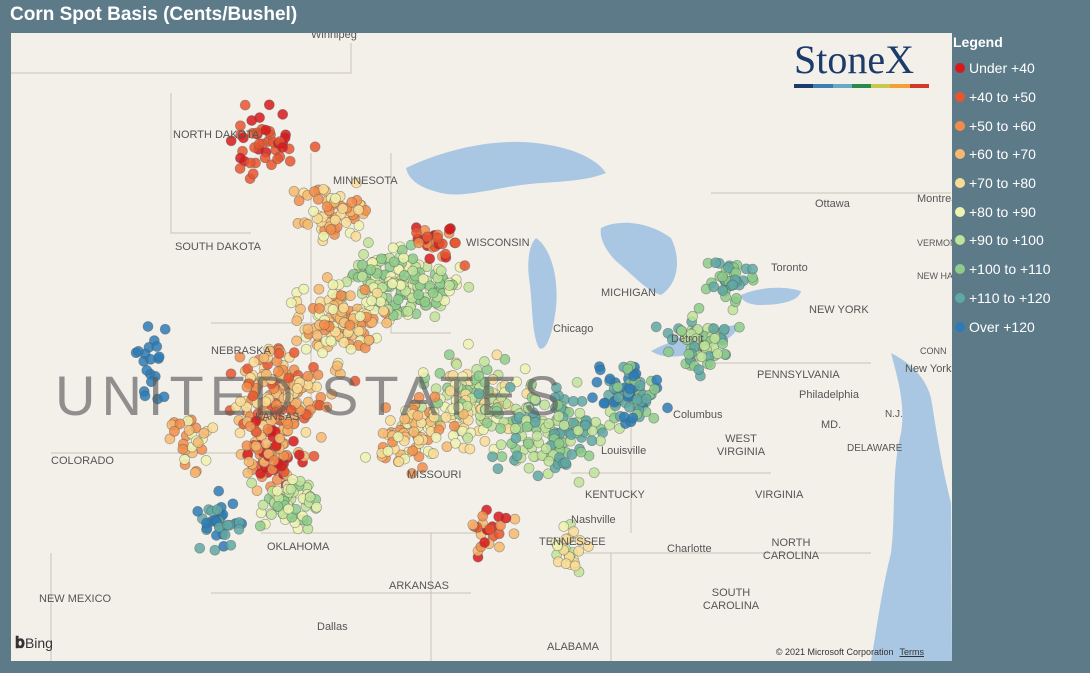  Describe the element at coordinates (1018, 68) in the screenshot. I see `legend-item: Under +40` at that location.